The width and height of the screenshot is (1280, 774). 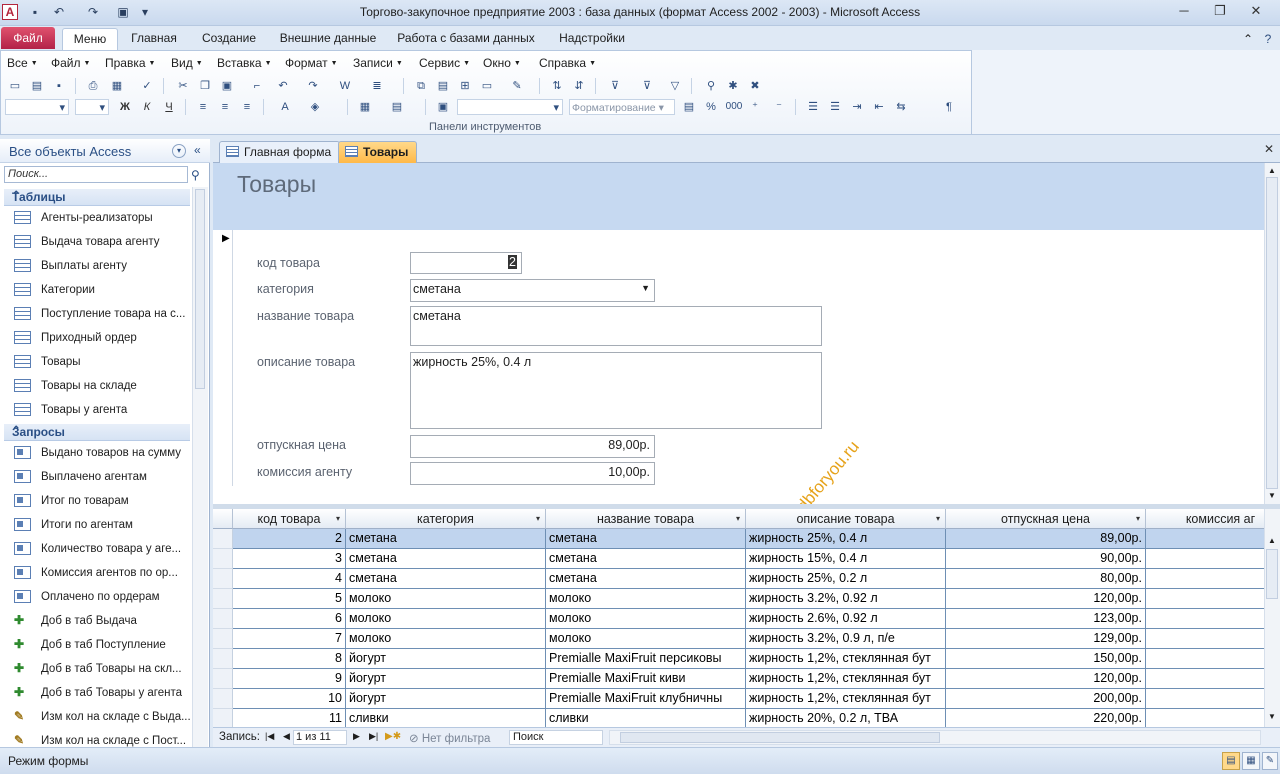 What do you see at coordinates (257, 86) in the screenshot?
I see `format-painter-icon: ⌐` at bounding box center [257, 86].